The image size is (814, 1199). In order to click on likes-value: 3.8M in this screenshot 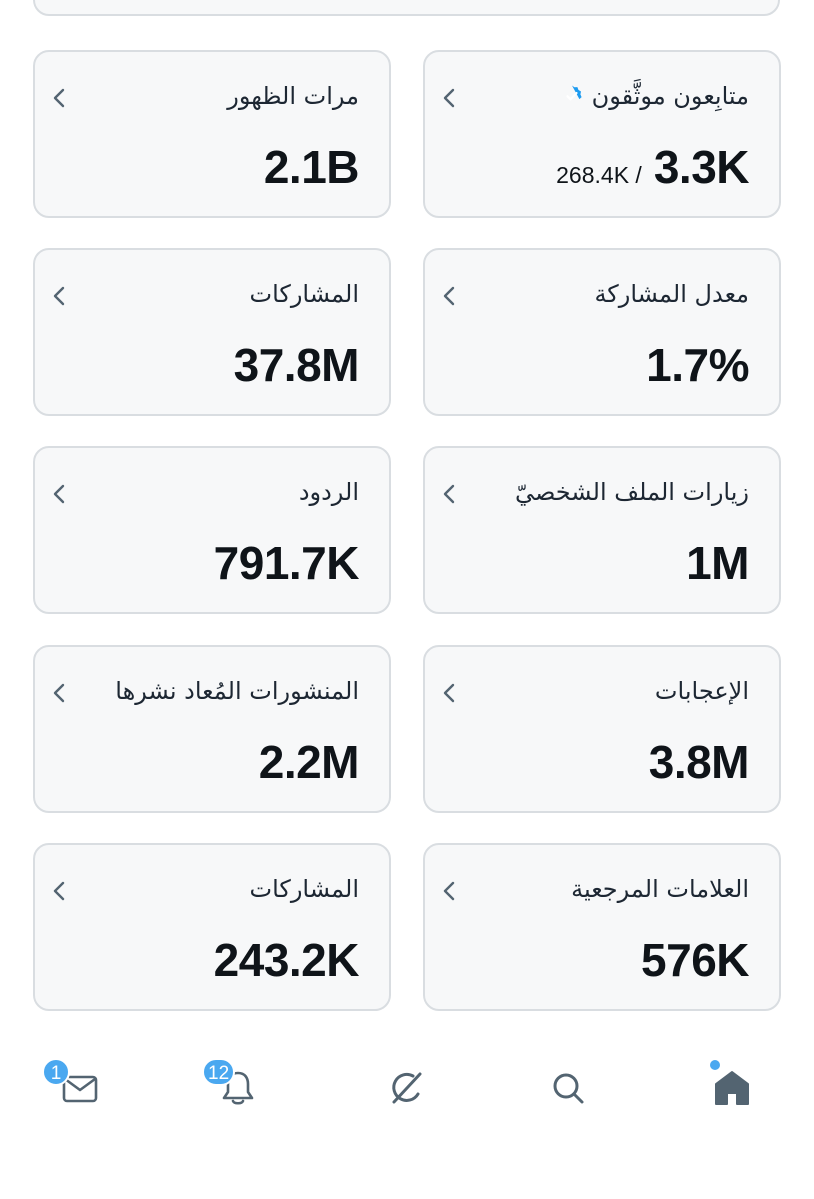, I will do `click(699, 762)`.